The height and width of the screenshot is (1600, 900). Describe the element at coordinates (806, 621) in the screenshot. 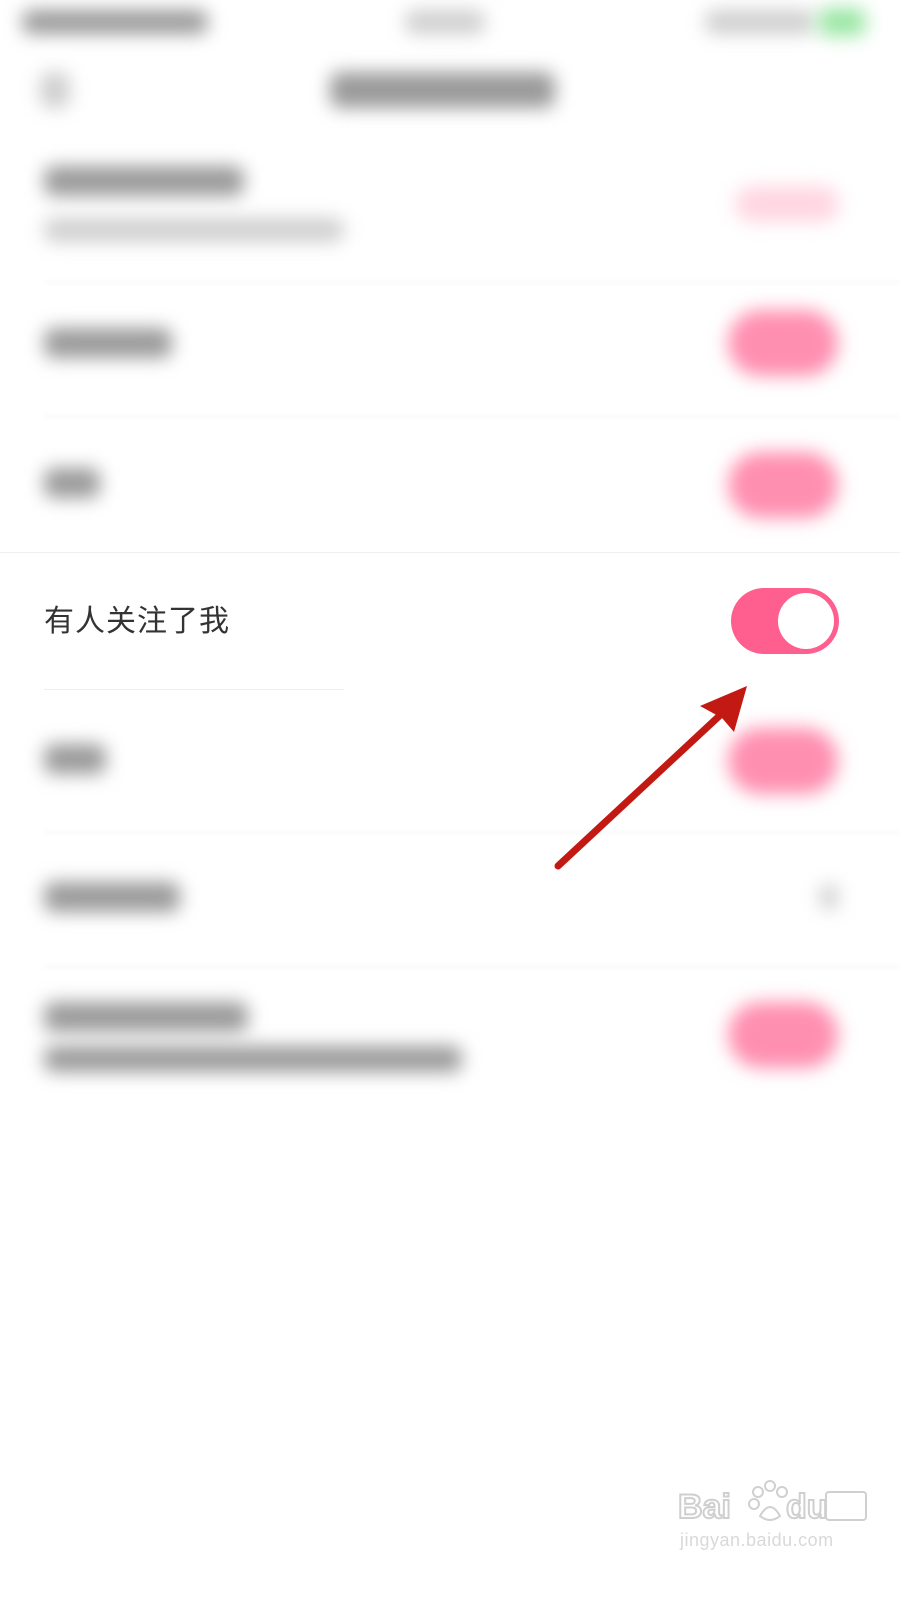

I see `toggle-knob` at that location.